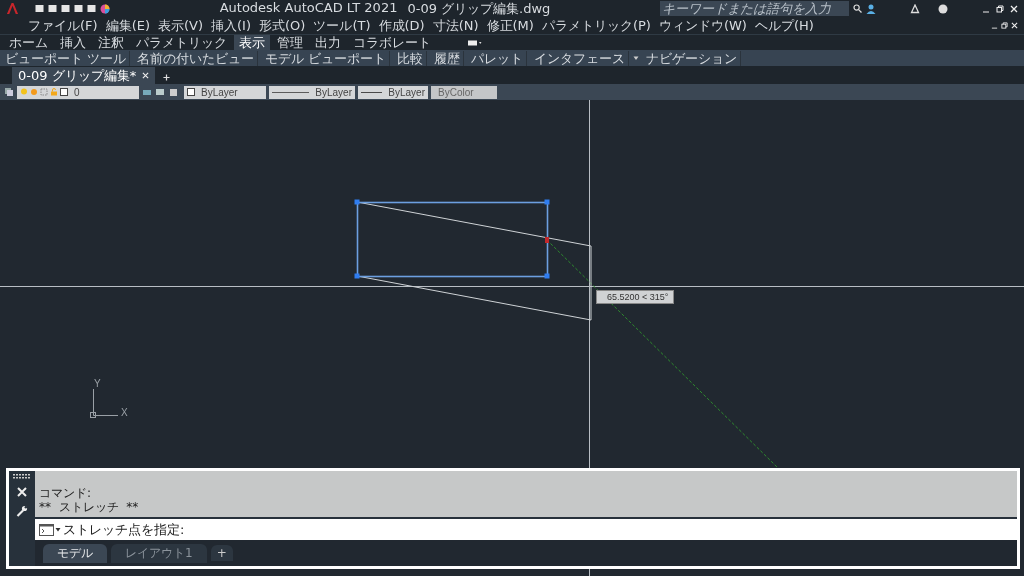  I want to click on menu-item: ヘルプ(H), so click(784, 25).